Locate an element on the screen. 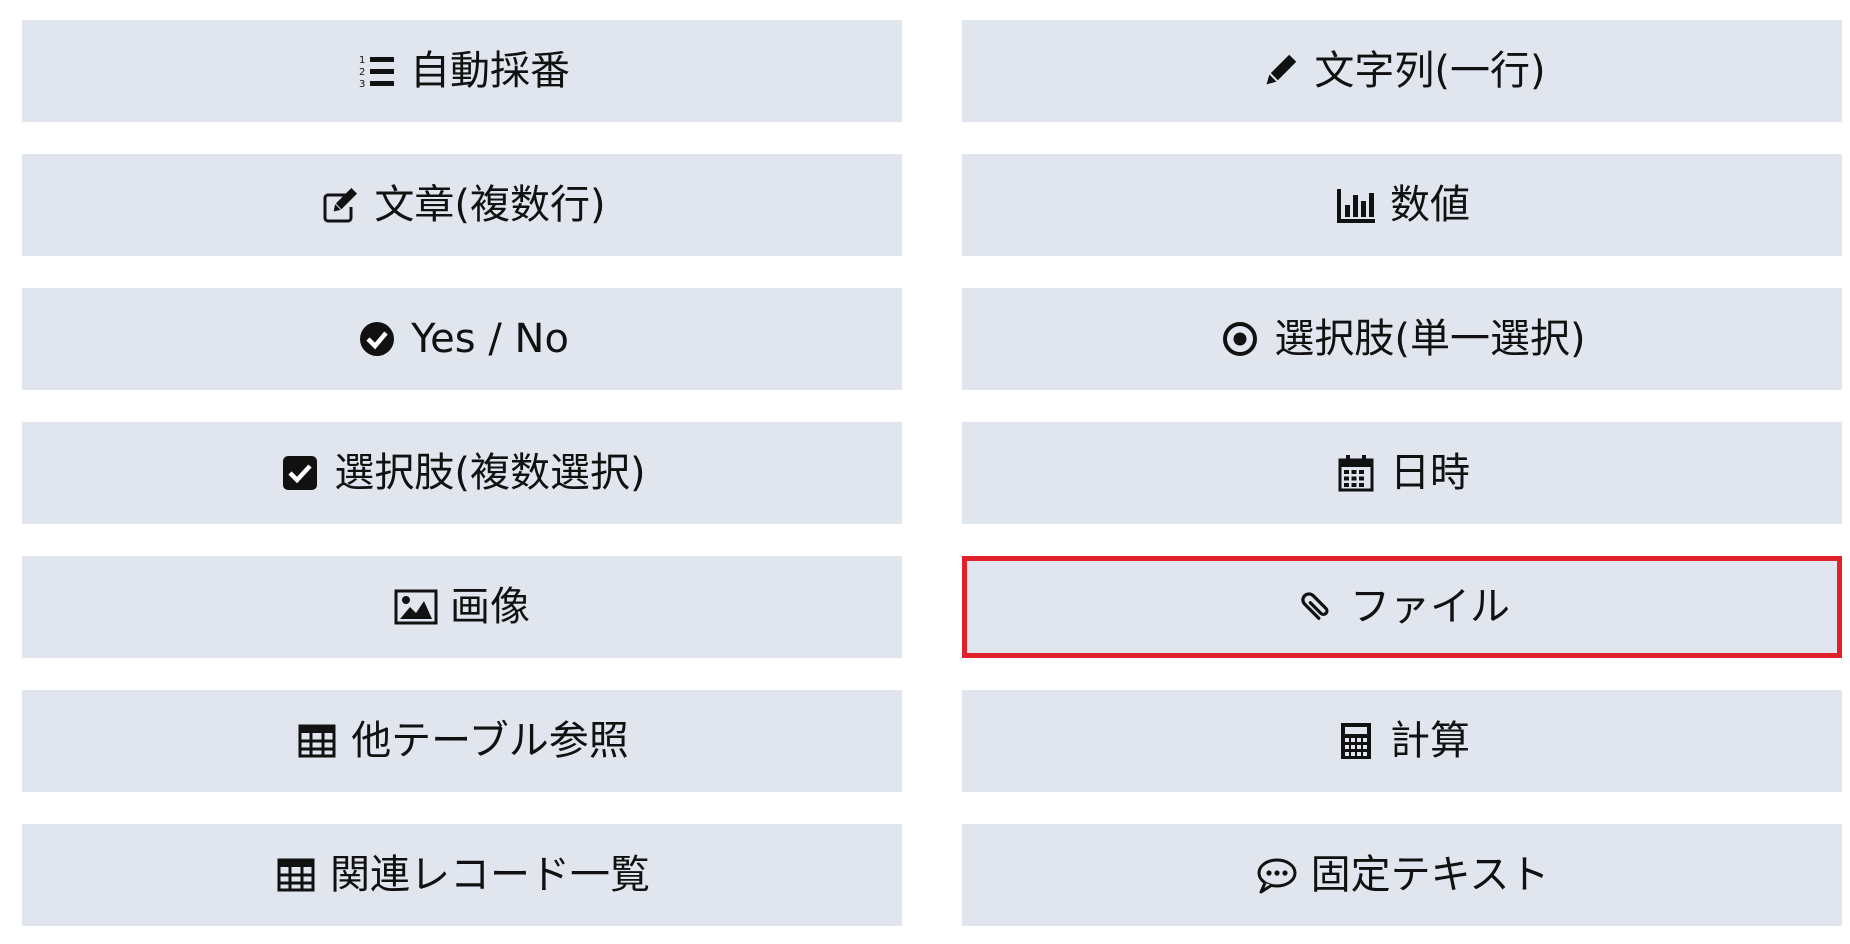 This screenshot has width=1850, height=944. calc-button: 計算 is located at coordinates (1402, 741).